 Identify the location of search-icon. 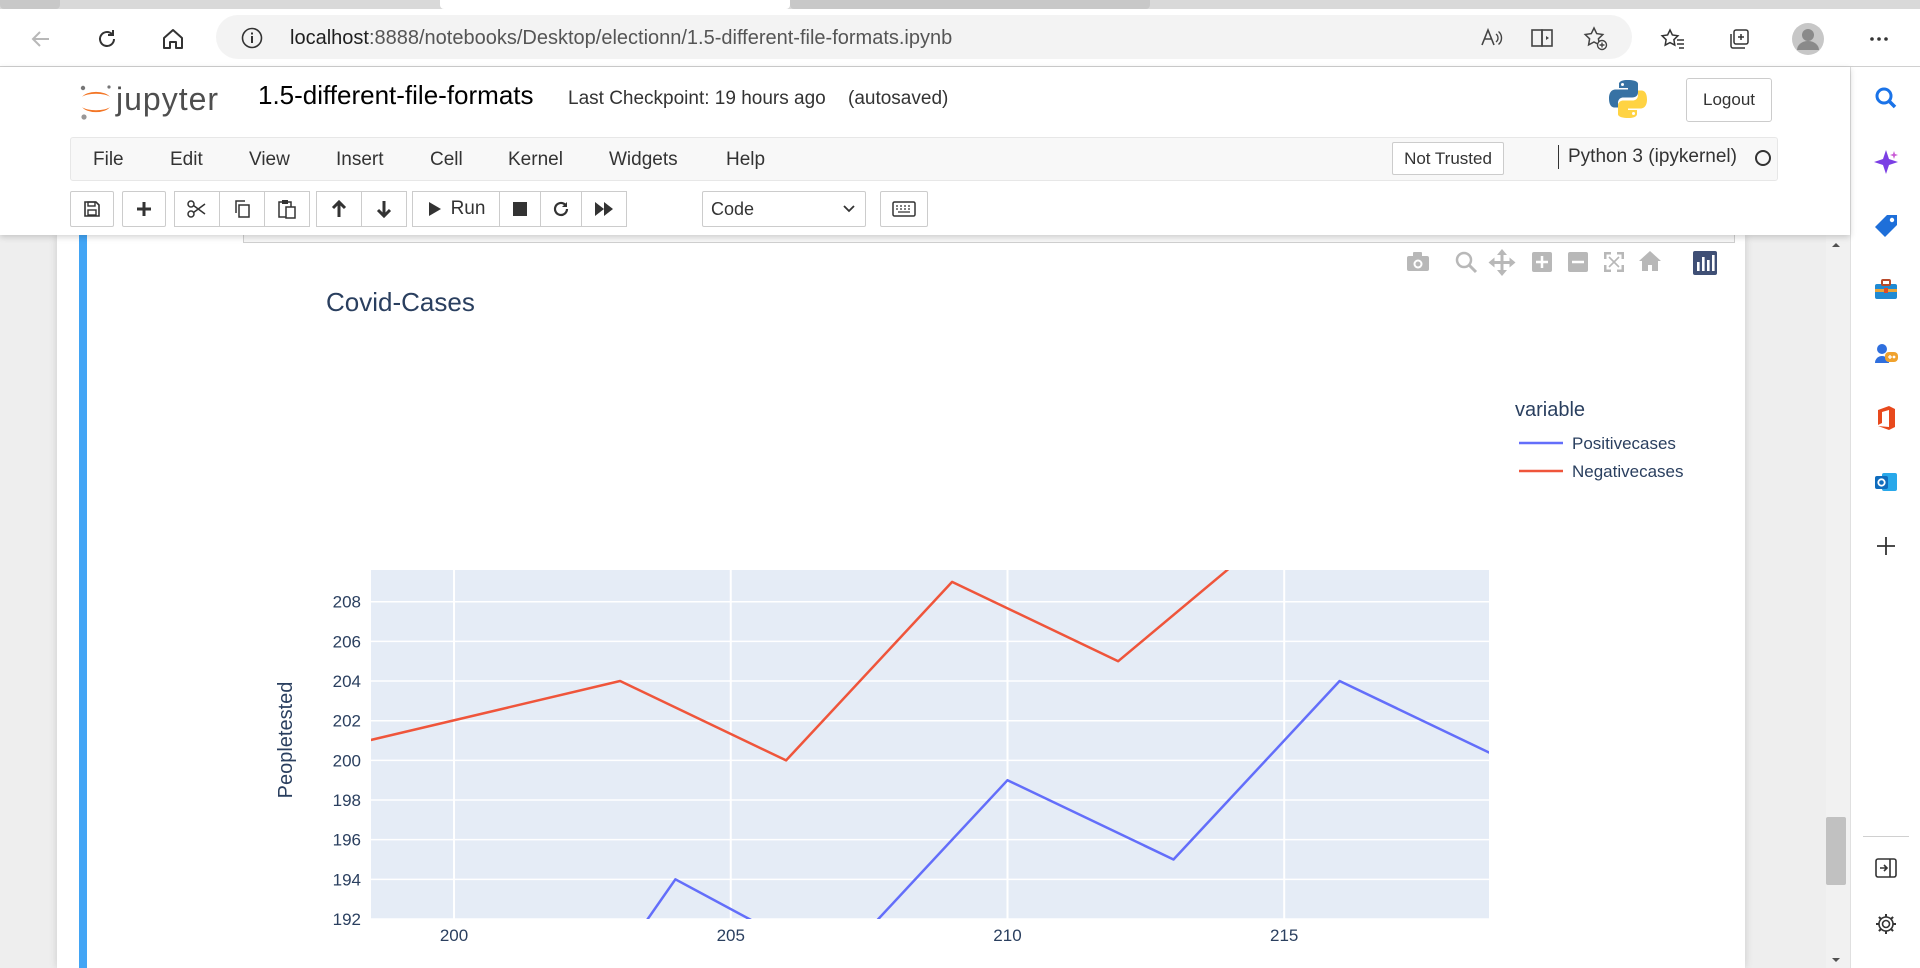
(1886, 98).